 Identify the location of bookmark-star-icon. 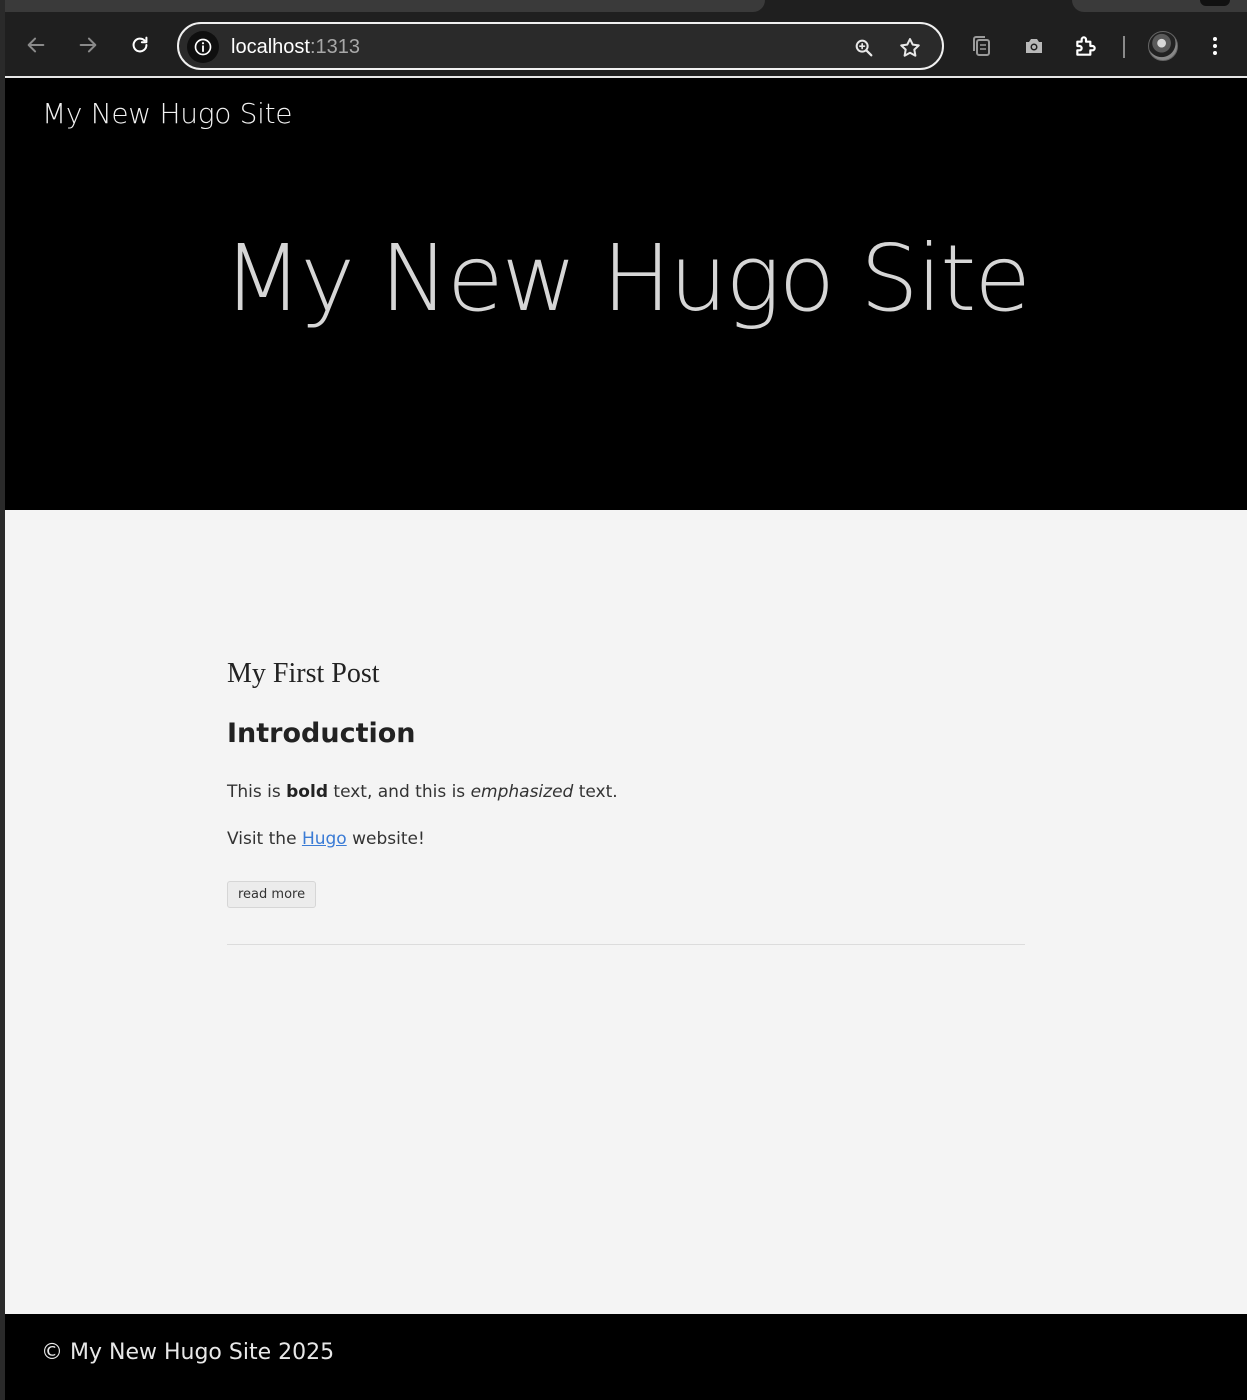
(910, 48).